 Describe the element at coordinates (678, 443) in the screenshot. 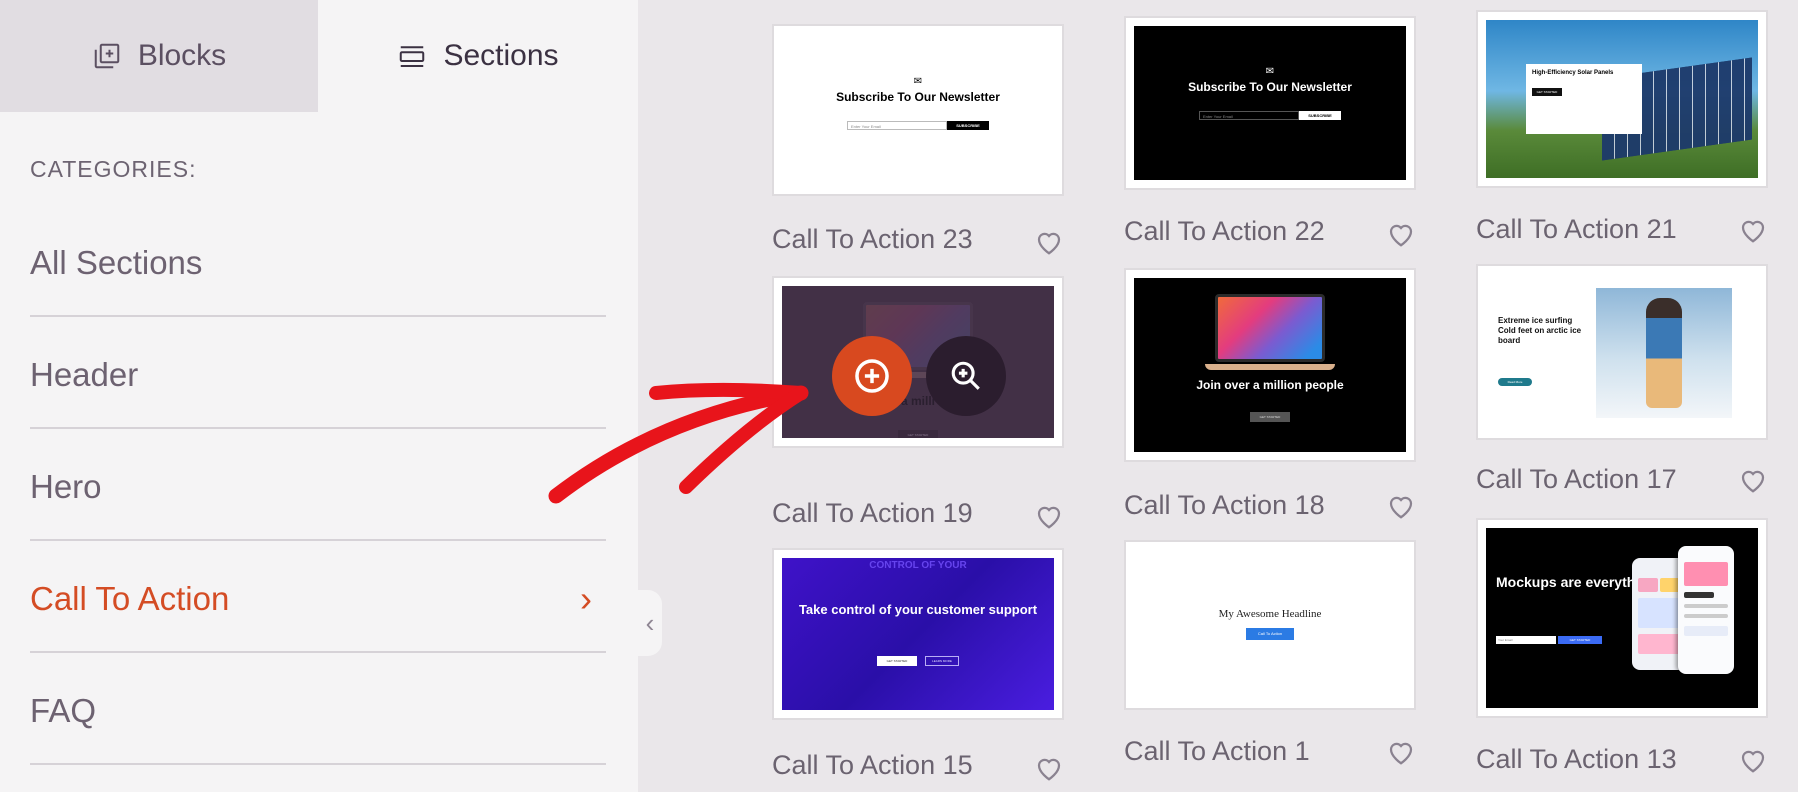

I see `annotation-arrow` at that location.